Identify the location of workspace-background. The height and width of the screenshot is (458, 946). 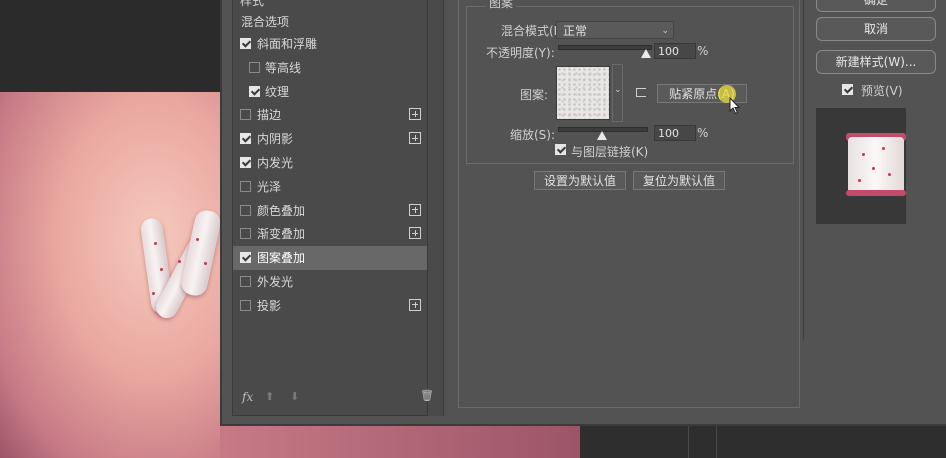
(763, 442).